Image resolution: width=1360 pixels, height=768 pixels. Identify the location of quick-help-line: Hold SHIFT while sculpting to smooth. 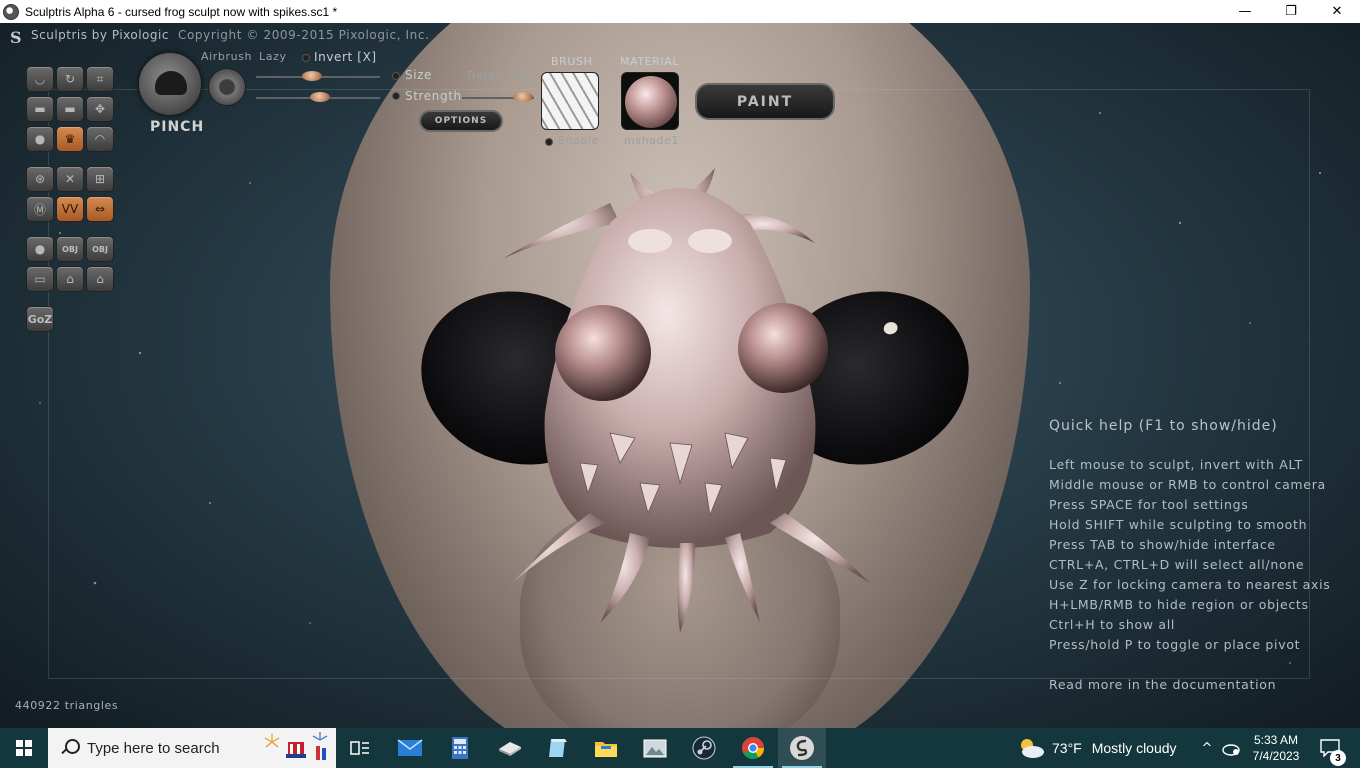
(1178, 524).